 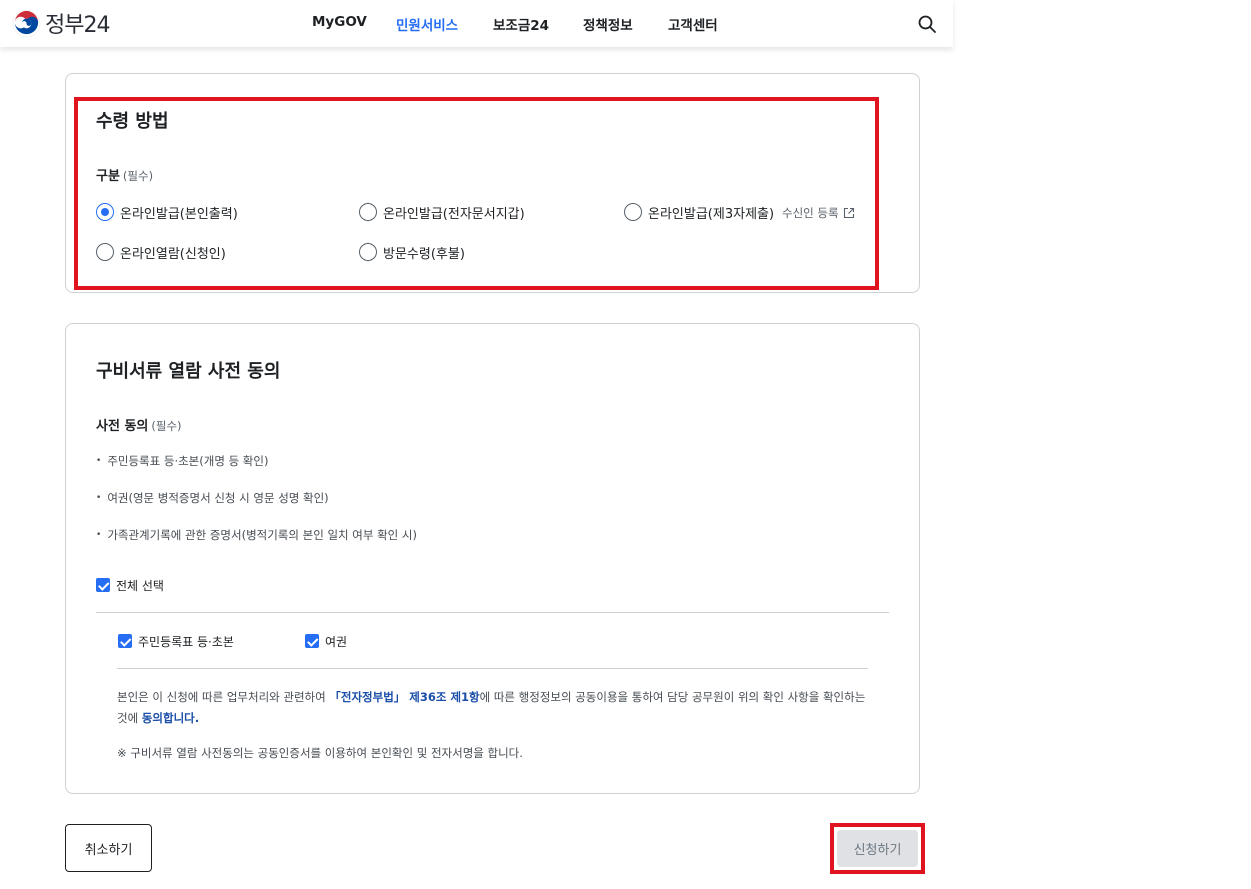 I want to click on consent-item: 여권(영문 병적증명서 신청 시 영문 성명 확인), so click(x=212, y=498).